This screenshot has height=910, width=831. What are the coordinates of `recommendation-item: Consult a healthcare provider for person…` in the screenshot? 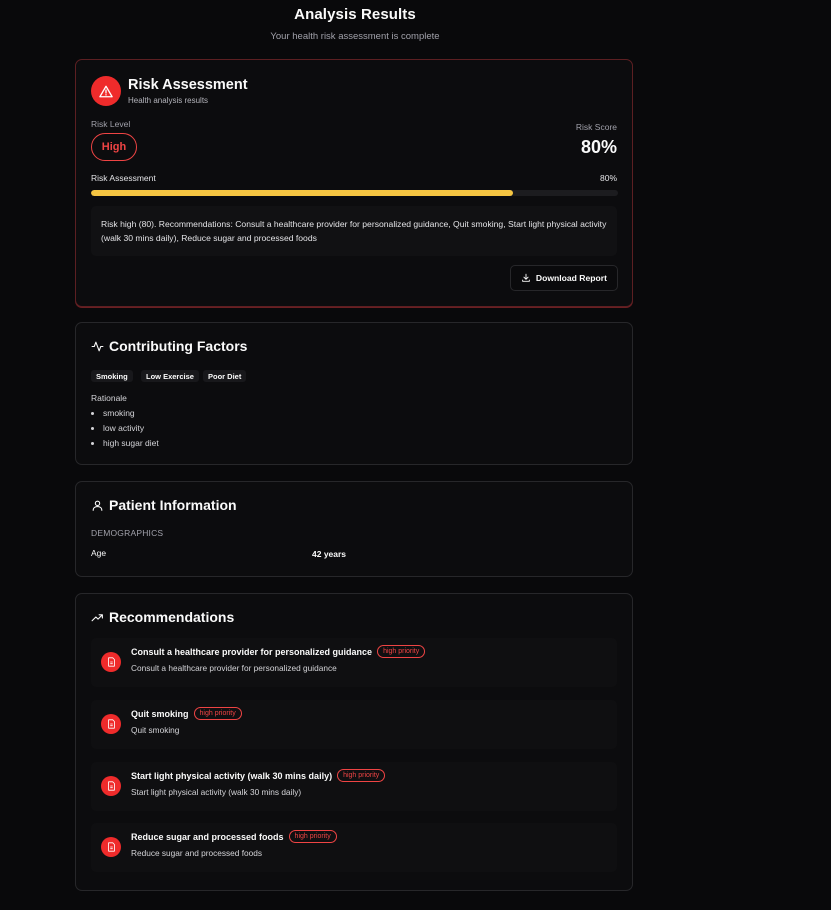 It's located at (354, 662).